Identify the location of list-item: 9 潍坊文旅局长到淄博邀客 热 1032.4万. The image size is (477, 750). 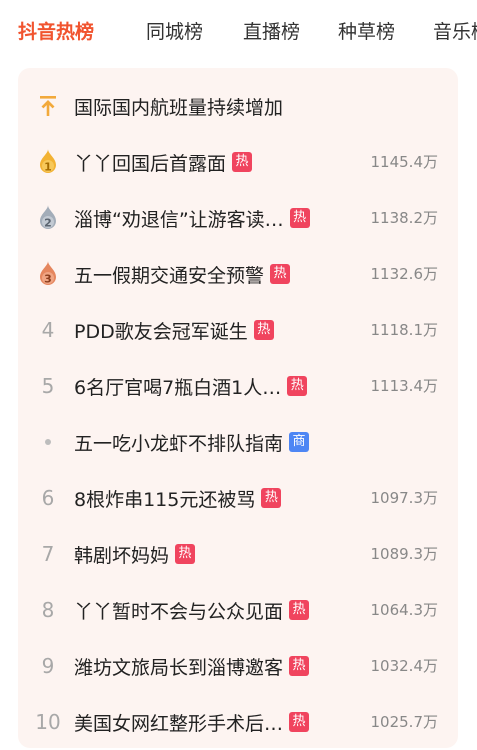
(238, 666).